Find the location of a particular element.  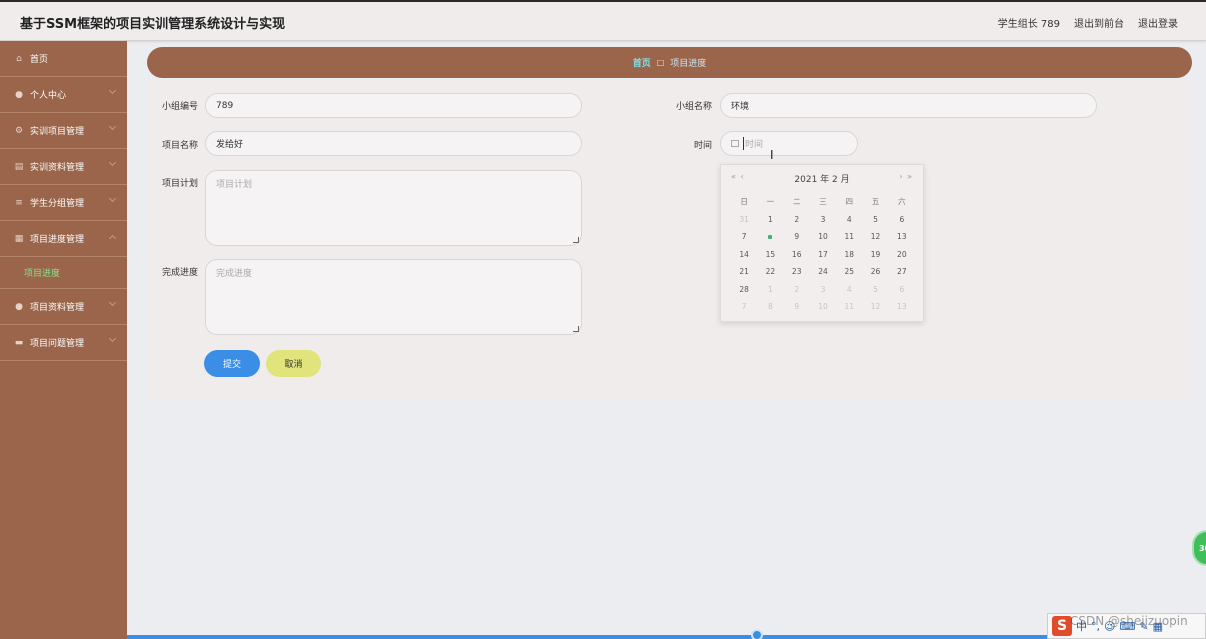

group-name-input: 环境 is located at coordinates (908, 105).